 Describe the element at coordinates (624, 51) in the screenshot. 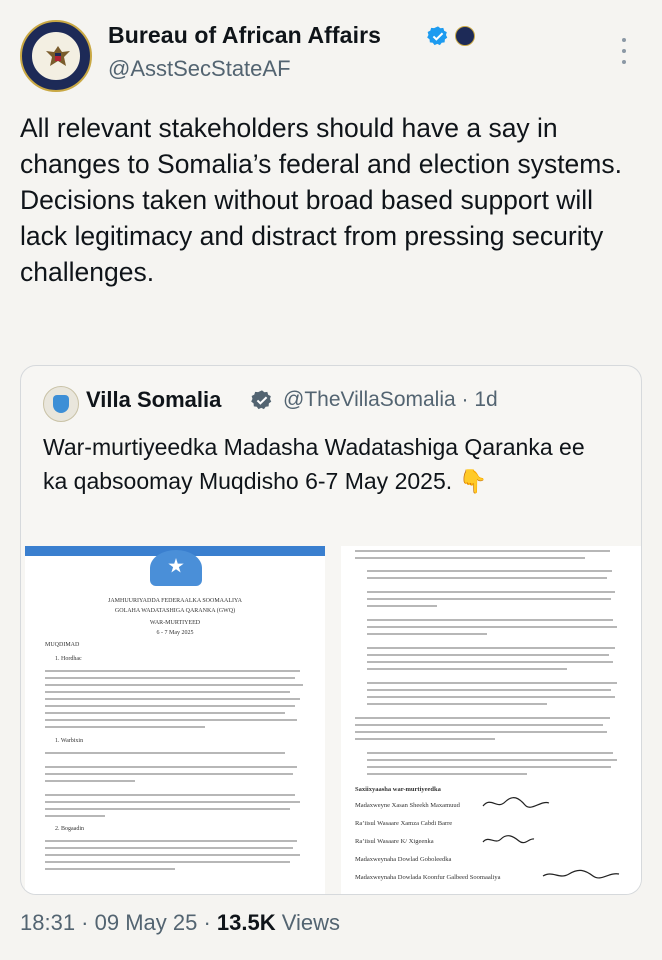

I see `more-options-icon` at that location.